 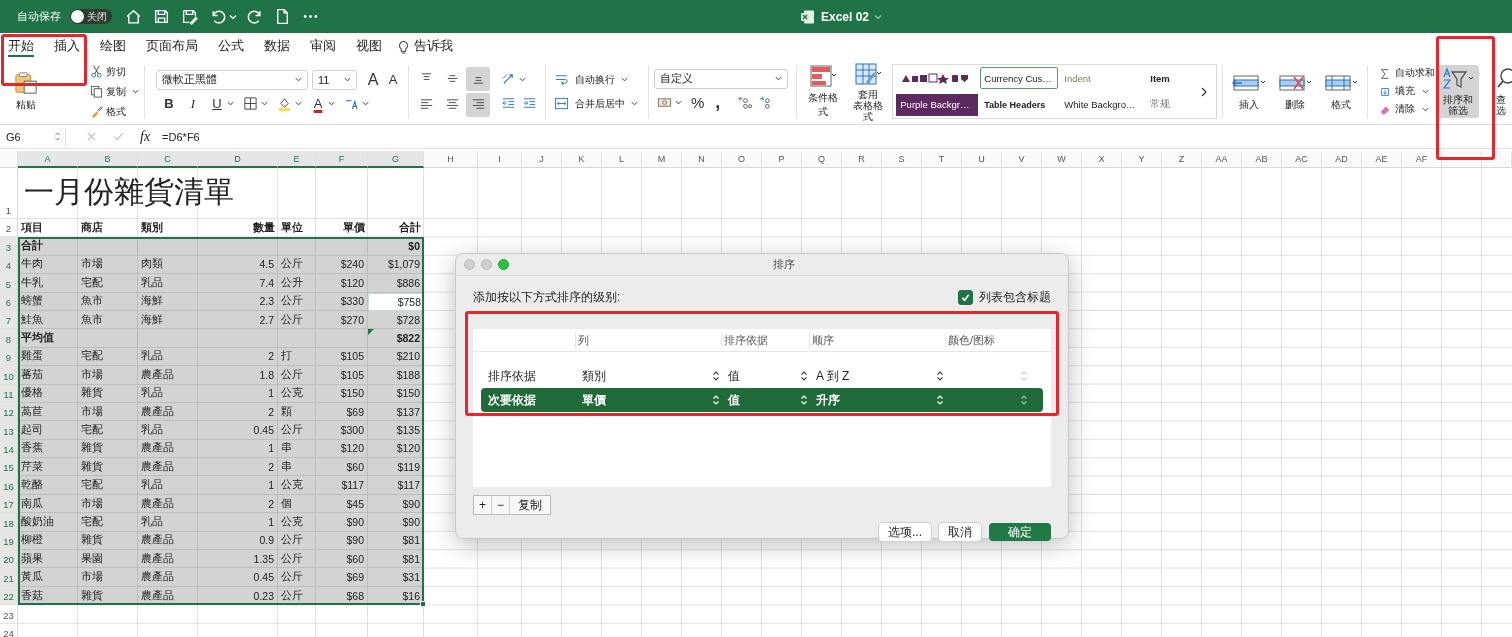 What do you see at coordinates (940, 376) in the screenshot?
I see `stepper-icon` at bounding box center [940, 376].